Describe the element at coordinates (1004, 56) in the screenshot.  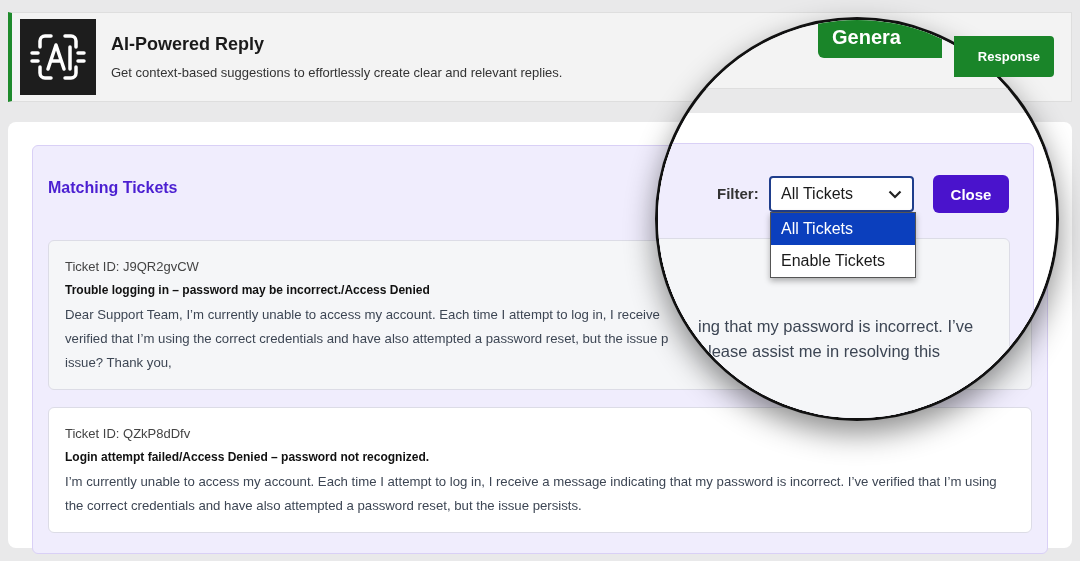
I see `generate-response-button: Response` at that location.